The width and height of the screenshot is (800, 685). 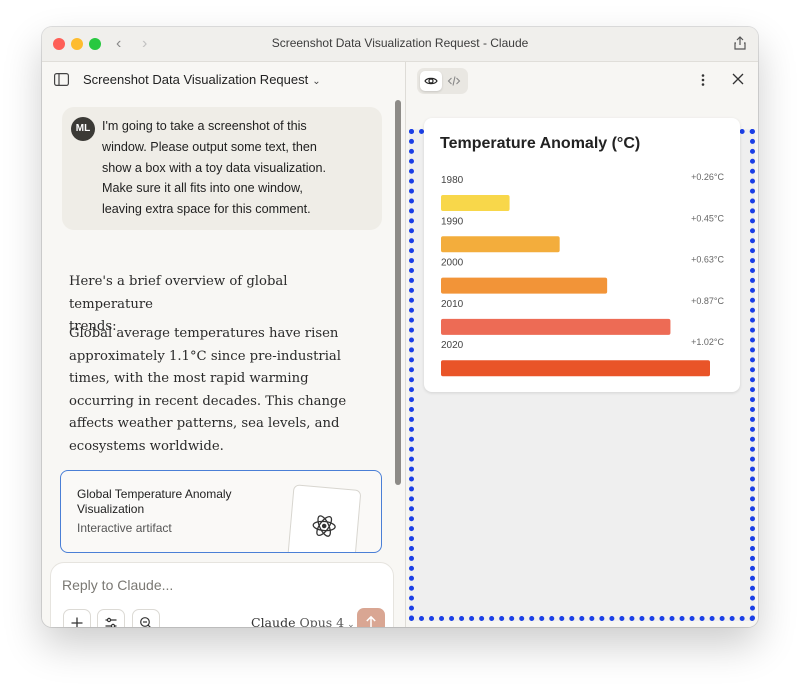 What do you see at coordinates (208, 401) in the screenshot?
I see `assistant-line: occurring in recent decades. This change` at bounding box center [208, 401].